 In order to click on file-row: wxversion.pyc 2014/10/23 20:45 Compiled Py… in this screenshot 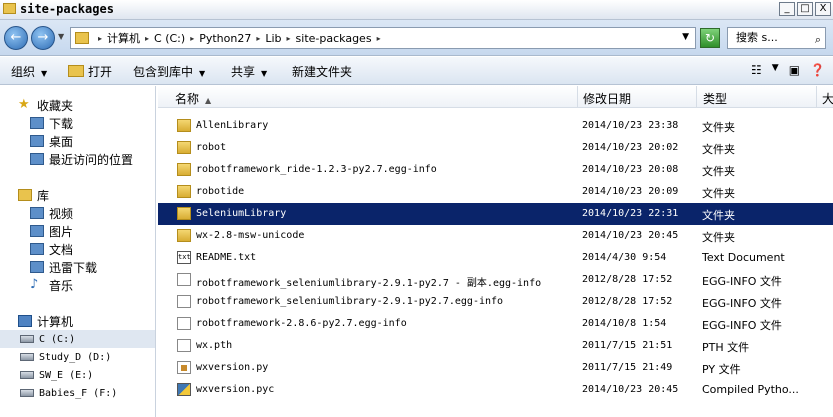, I will do `click(495, 390)`.